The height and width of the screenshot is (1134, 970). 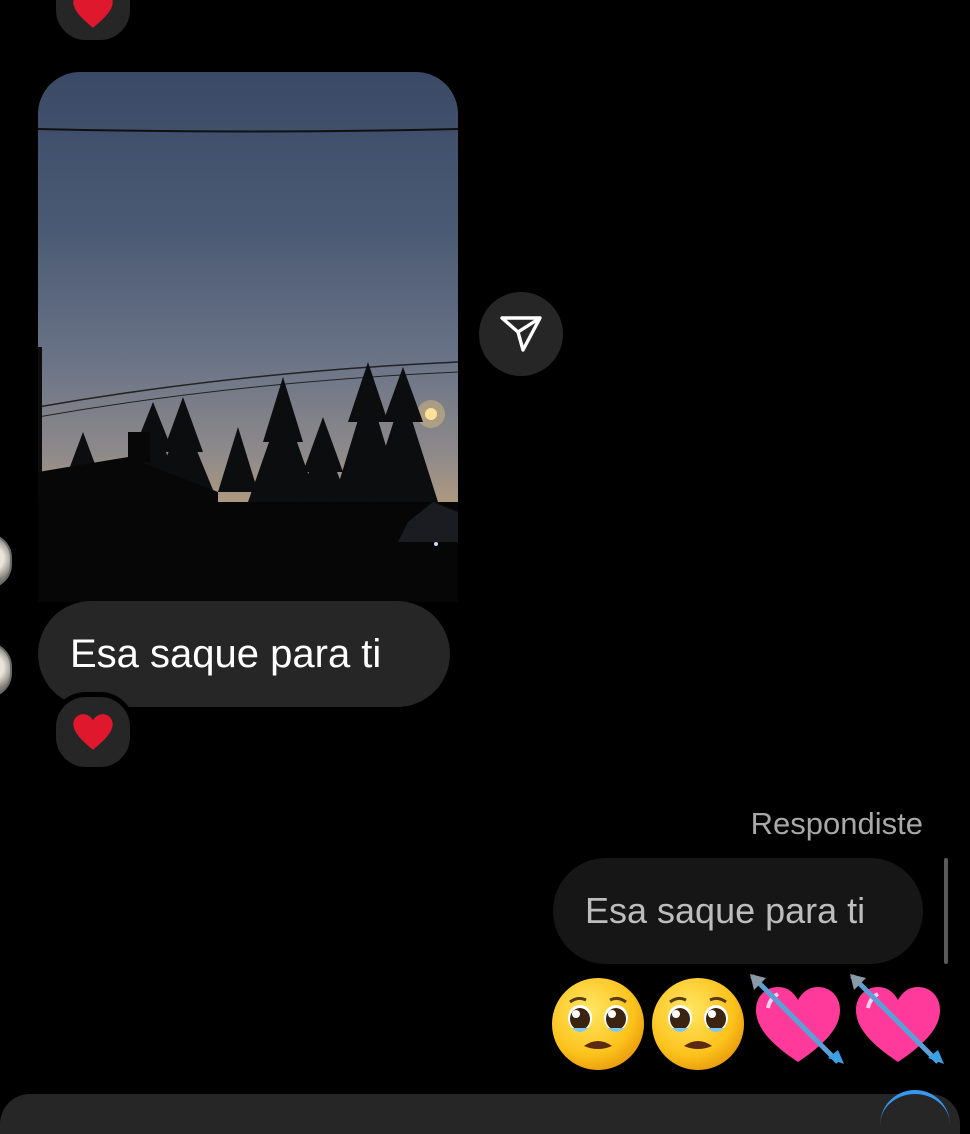 I want to click on quoted-message-bubble: Esa saque para ti, so click(x=738, y=911).